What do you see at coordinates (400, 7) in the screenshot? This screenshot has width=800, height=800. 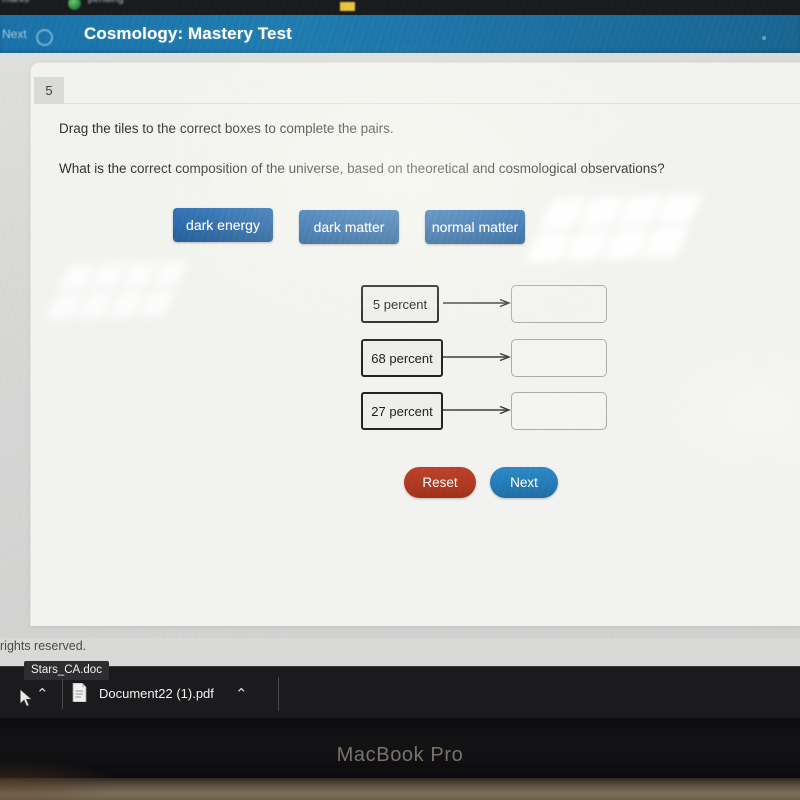 I see `browser-chrome-strip: marks pending` at bounding box center [400, 7].